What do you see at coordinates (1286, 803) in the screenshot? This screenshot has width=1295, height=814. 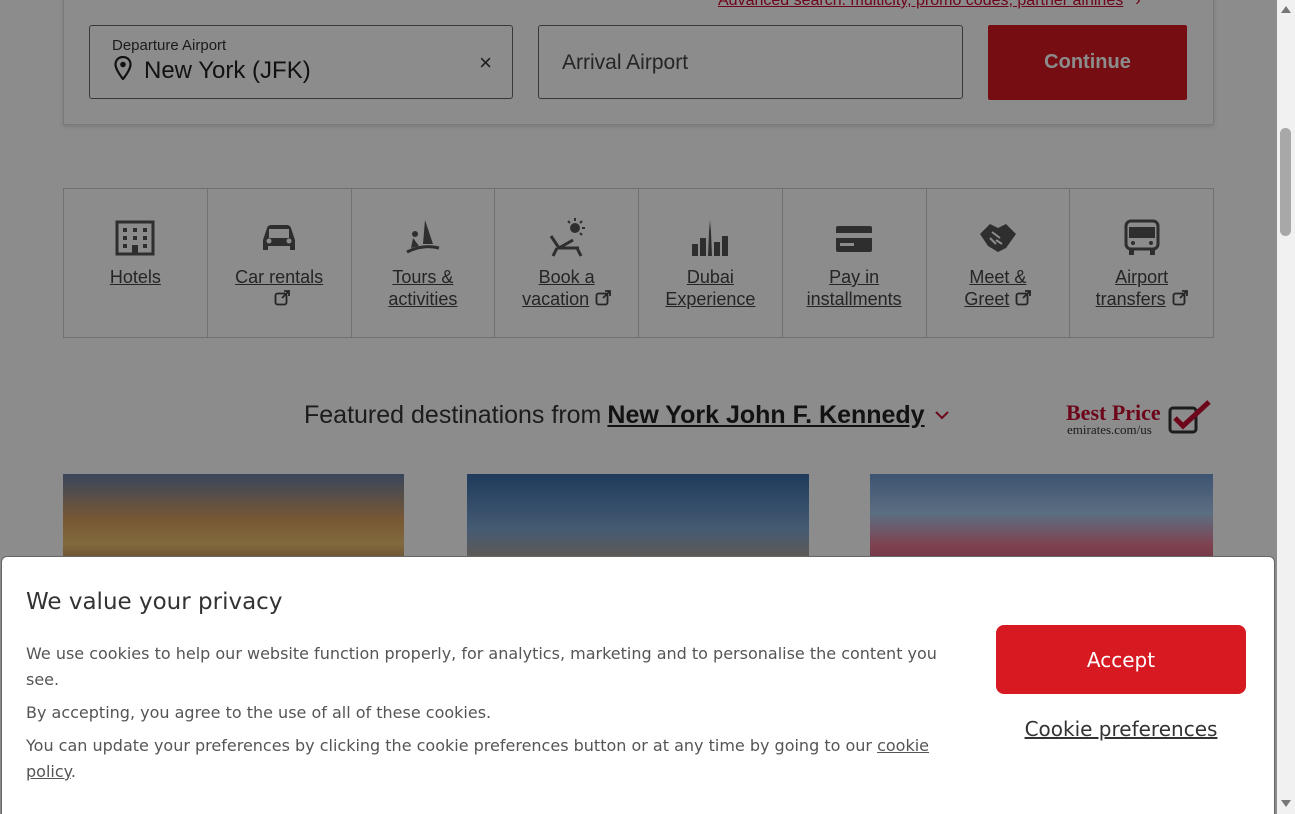 I see `scroll-down-arrow-icon` at bounding box center [1286, 803].